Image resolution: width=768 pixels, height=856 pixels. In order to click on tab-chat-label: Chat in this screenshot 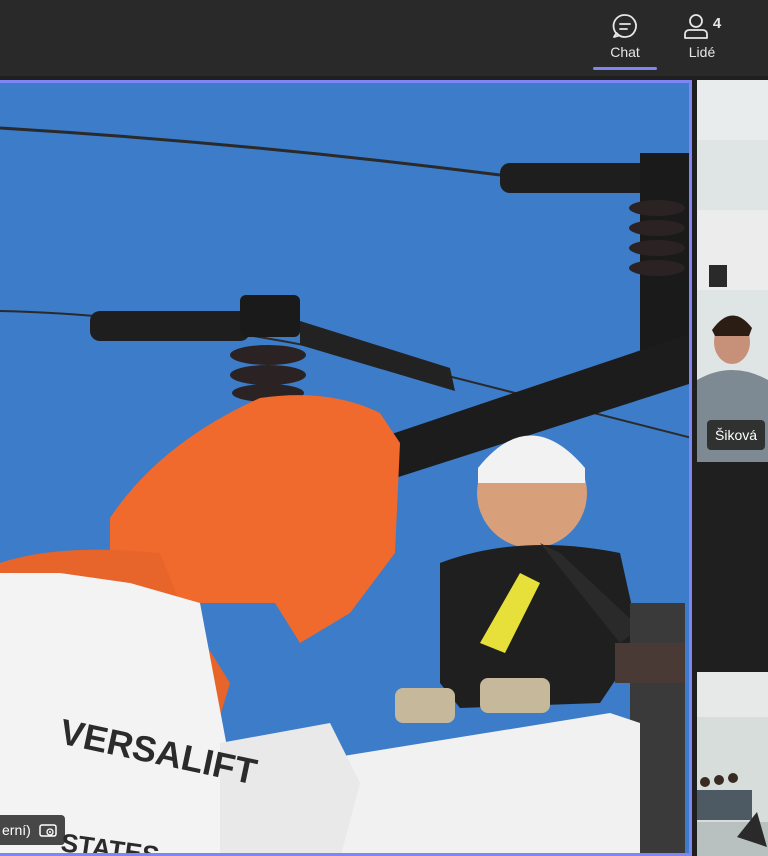, I will do `click(625, 52)`.